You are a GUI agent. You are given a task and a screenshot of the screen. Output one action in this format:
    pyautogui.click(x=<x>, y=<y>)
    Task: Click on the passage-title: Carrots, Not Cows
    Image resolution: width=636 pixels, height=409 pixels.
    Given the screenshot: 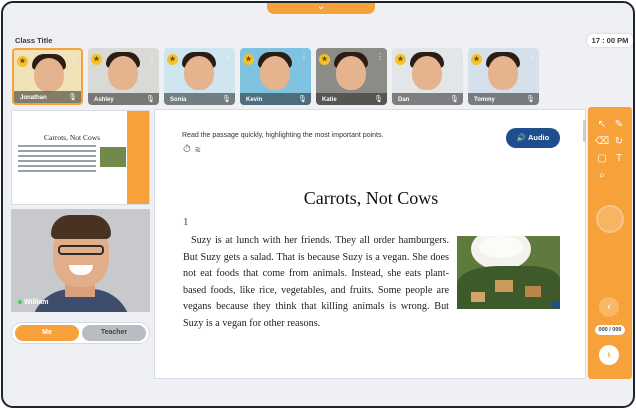 What is the action you would take?
    pyautogui.click(x=371, y=198)
    